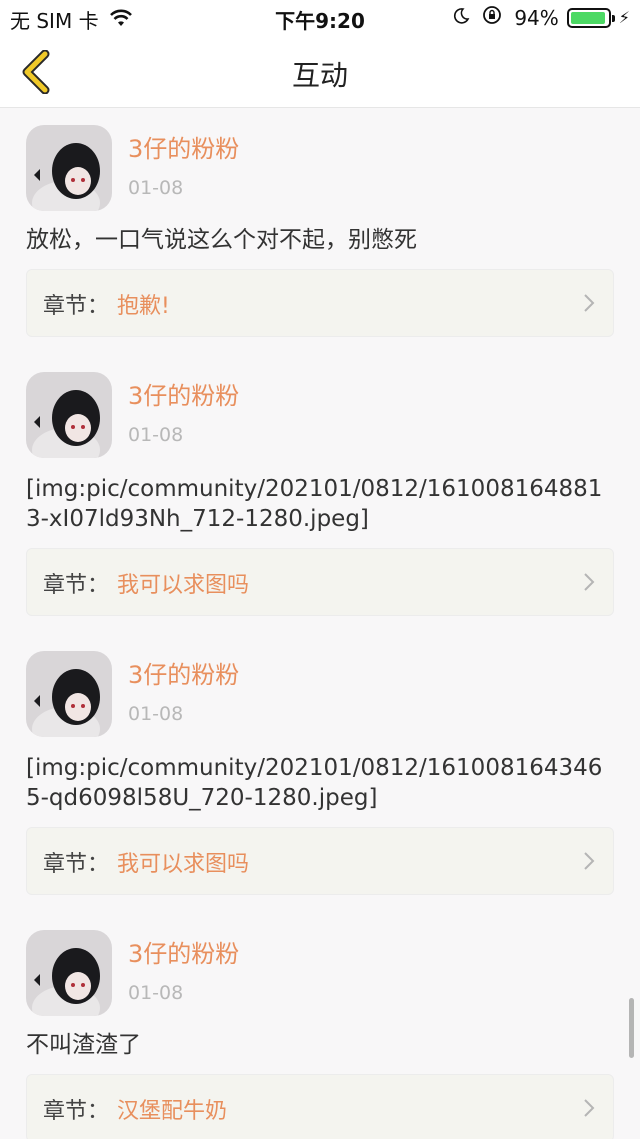 This screenshot has height=1139, width=640. Describe the element at coordinates (536, 17) in the screenshot. I see `battery-percent: 94%` at that location.